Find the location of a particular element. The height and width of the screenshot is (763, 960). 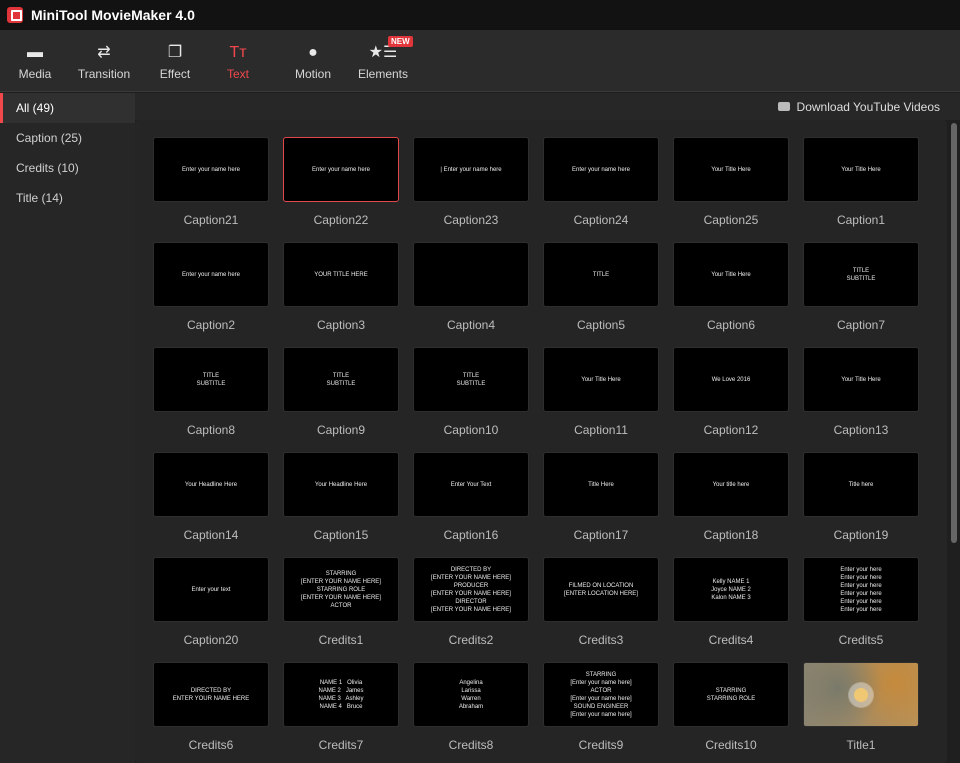

template-card: STARRING STARRING ROLE Credits10 is located at coordinates (731, 707).